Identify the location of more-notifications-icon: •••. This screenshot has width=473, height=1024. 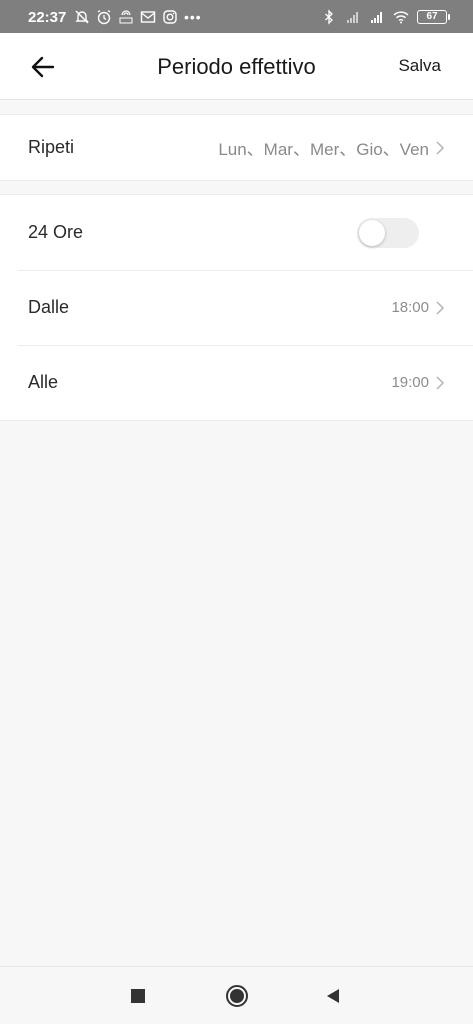
(193, 17).